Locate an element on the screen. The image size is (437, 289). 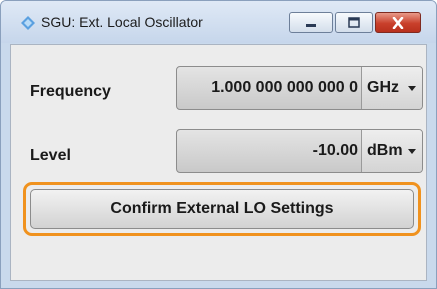
title-bar: SGU: Ext. Local Oscillator is located at coordinates (218, 22).